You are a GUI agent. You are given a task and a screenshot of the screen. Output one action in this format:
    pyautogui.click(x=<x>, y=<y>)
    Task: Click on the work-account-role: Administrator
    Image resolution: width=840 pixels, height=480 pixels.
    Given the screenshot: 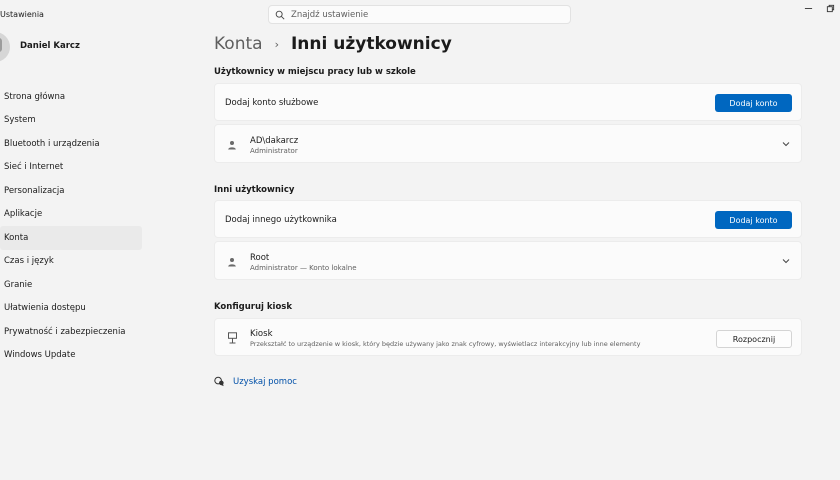 What is the action you would take?
    pyautogui.click(x=274, y=151)
    